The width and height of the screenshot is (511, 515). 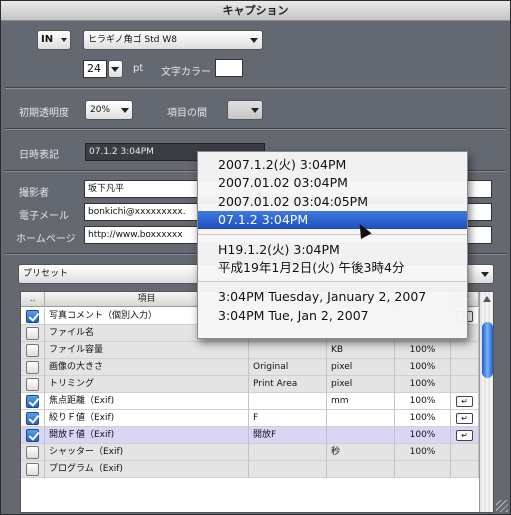 I want to click on email-label: 電子メール, so click(x=44, y=216).